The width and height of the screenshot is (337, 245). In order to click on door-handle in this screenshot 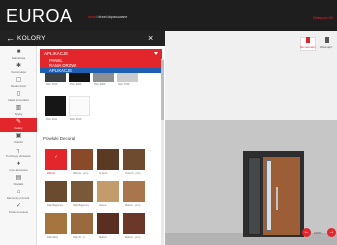, I will do `click(277, 198)`.